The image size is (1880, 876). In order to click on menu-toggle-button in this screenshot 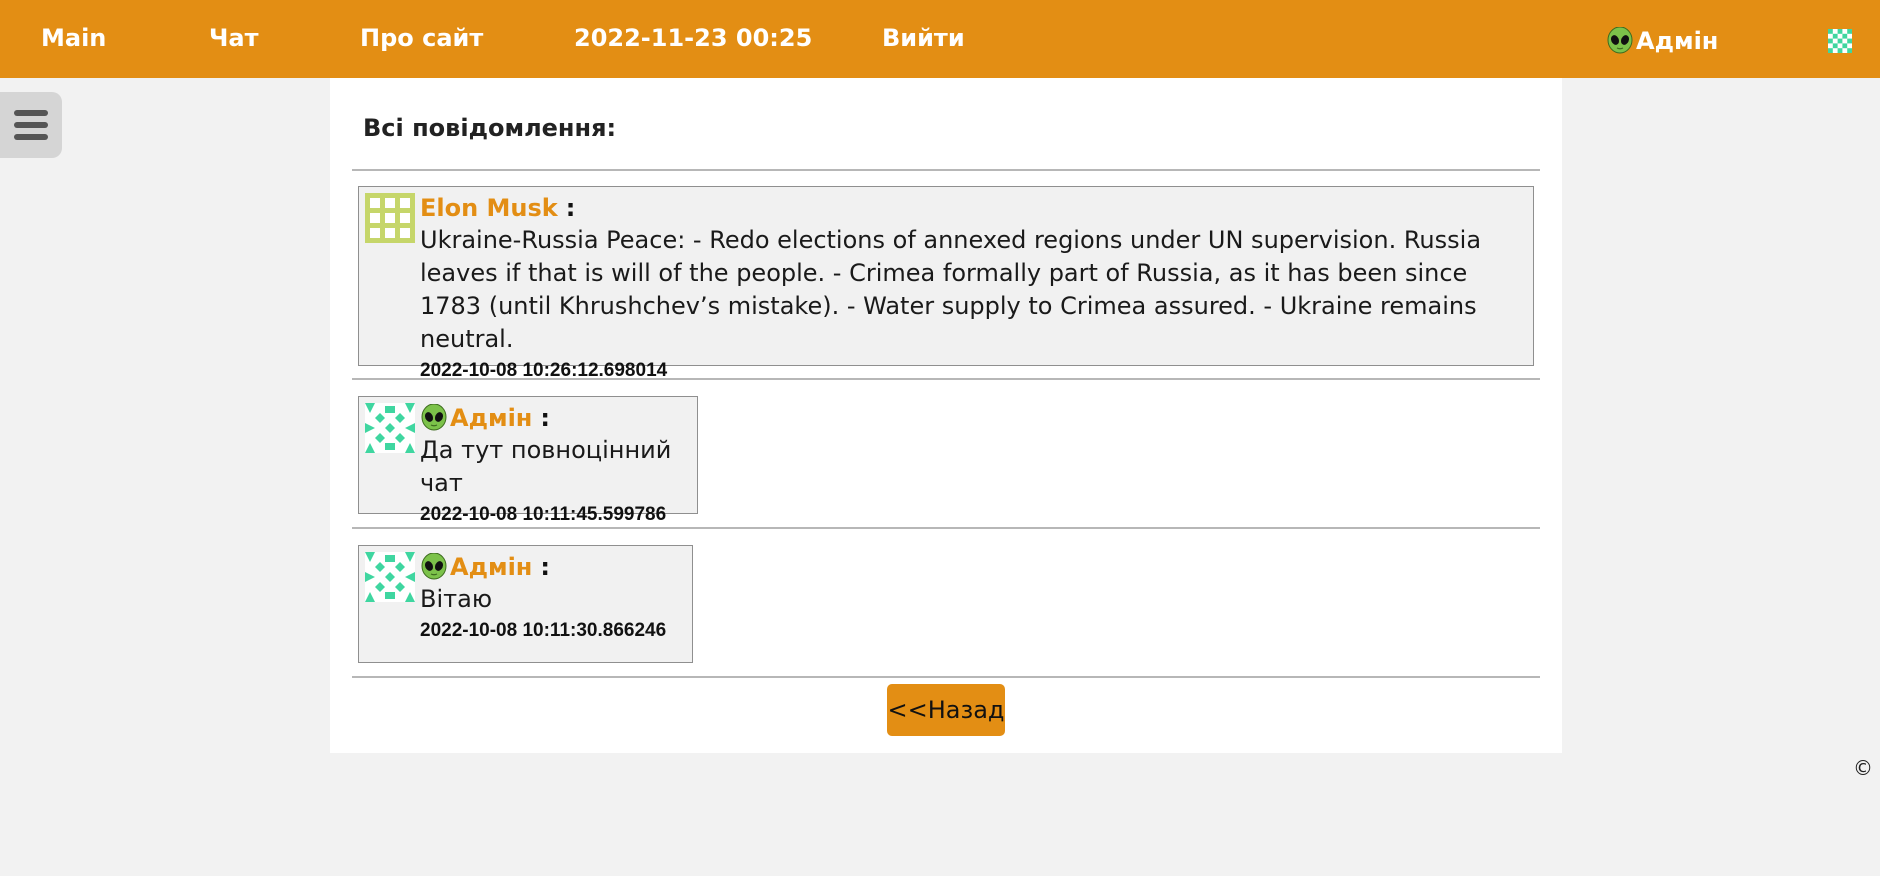, I will do `click(31, 125)`.